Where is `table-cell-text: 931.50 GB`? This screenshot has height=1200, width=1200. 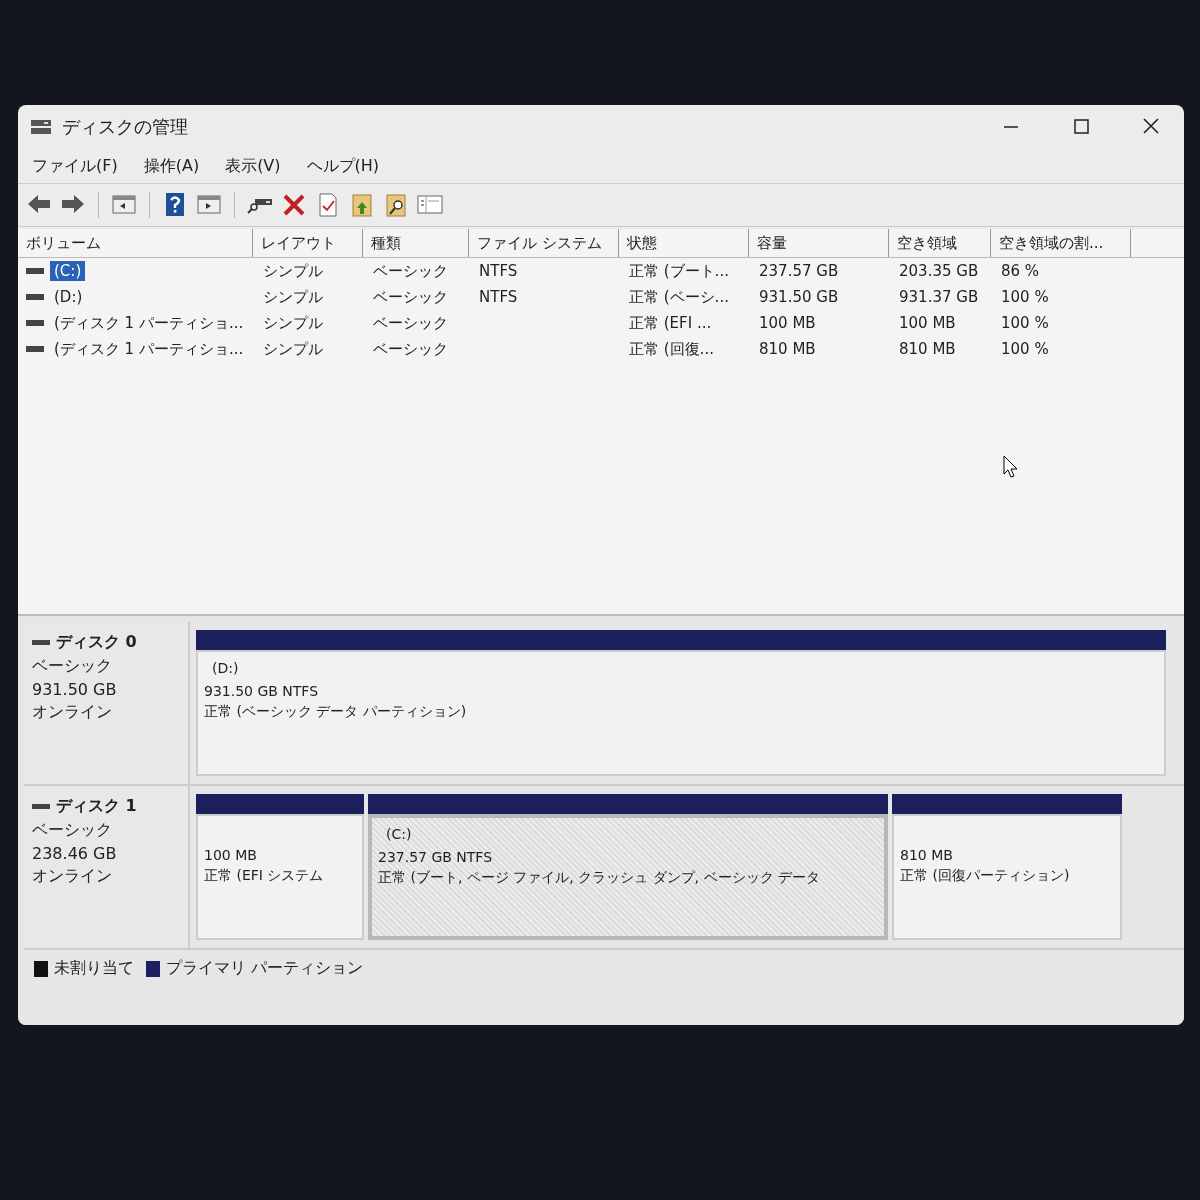 table-cell-text: 931.50 GB is located at coordinates (799, 297).